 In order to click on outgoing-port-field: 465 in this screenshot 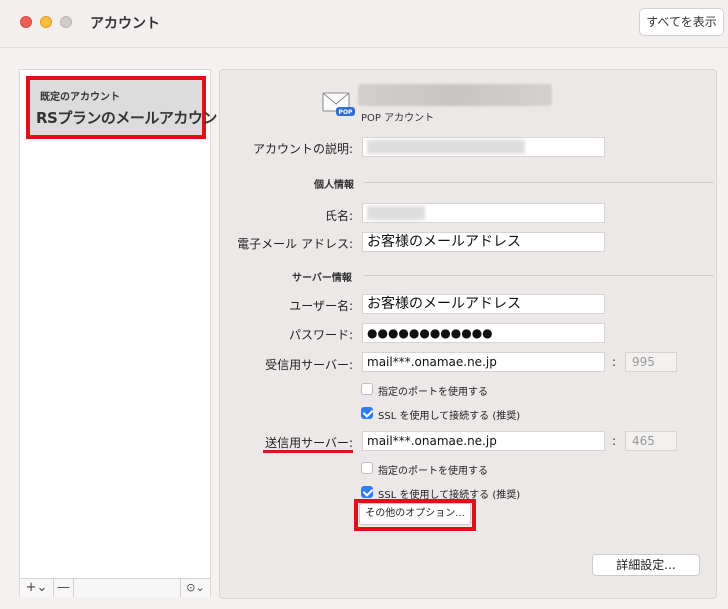, I will do `click(651, 441)`.